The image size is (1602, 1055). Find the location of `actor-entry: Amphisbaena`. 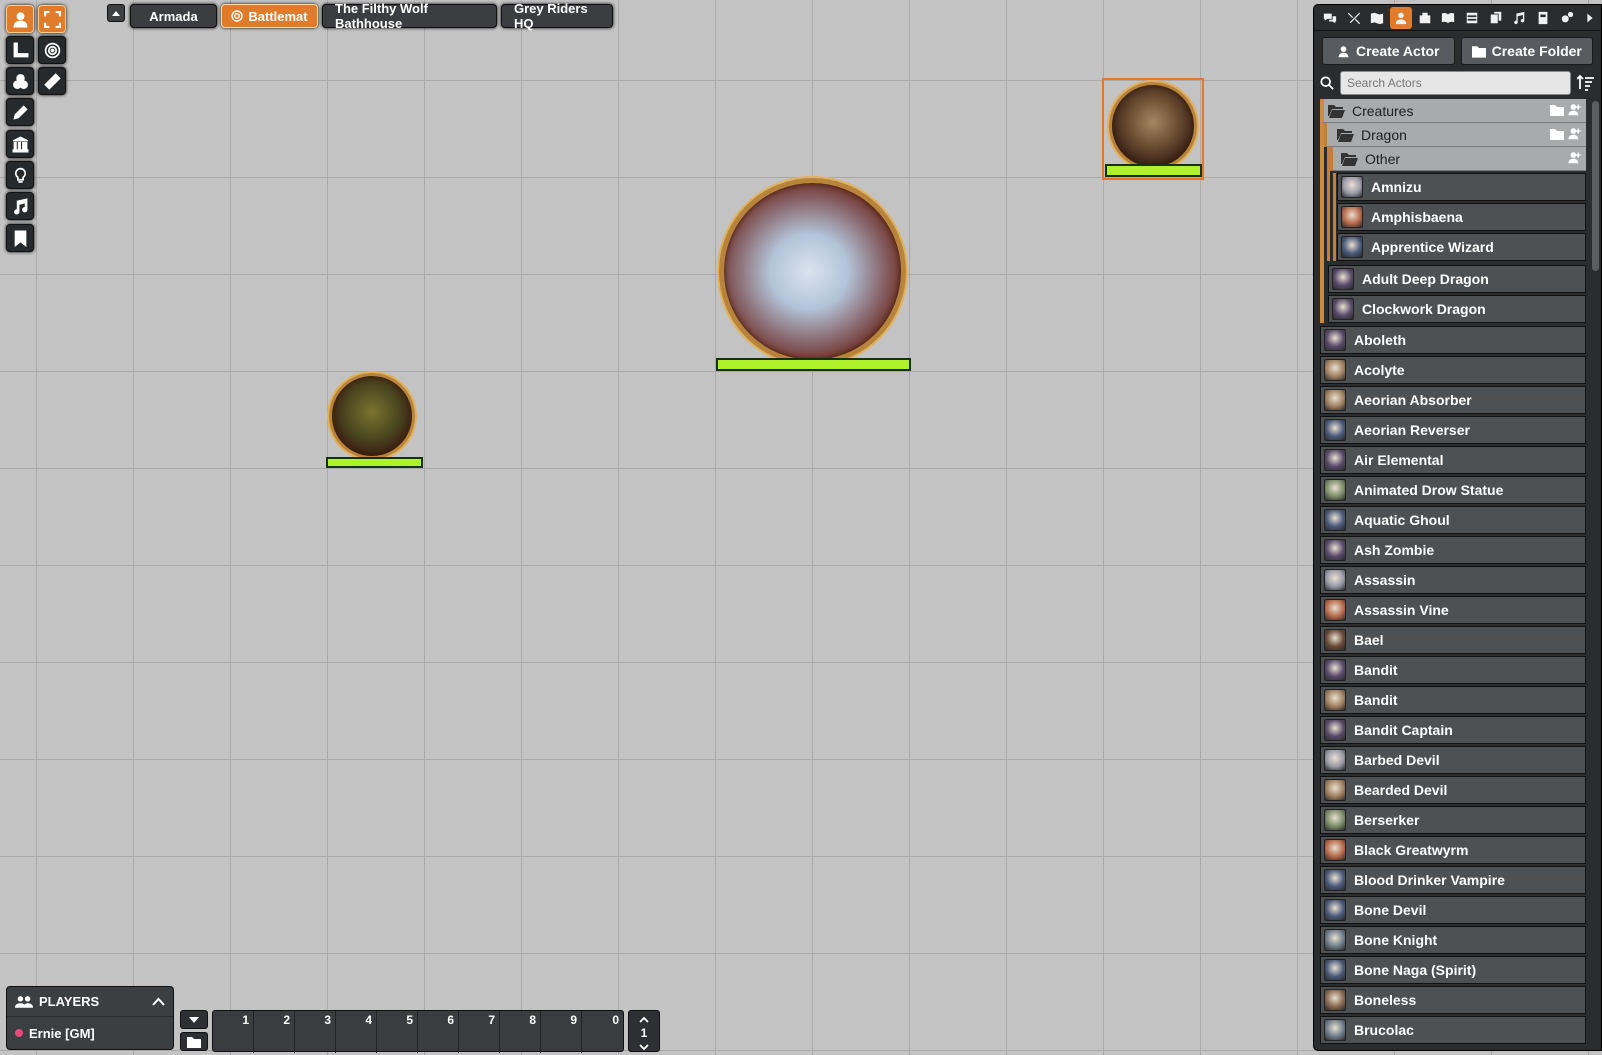

actor-entry: Amphisbaena is located at coordinates (1461, 217).